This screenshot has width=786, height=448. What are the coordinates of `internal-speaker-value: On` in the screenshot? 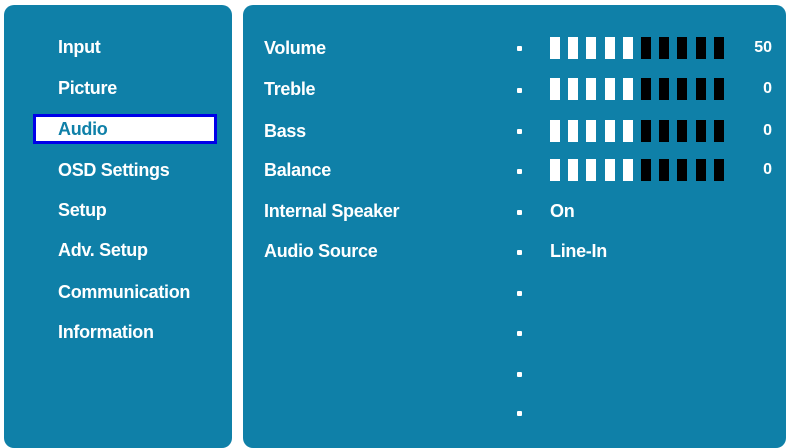 It's located at (562, 211).